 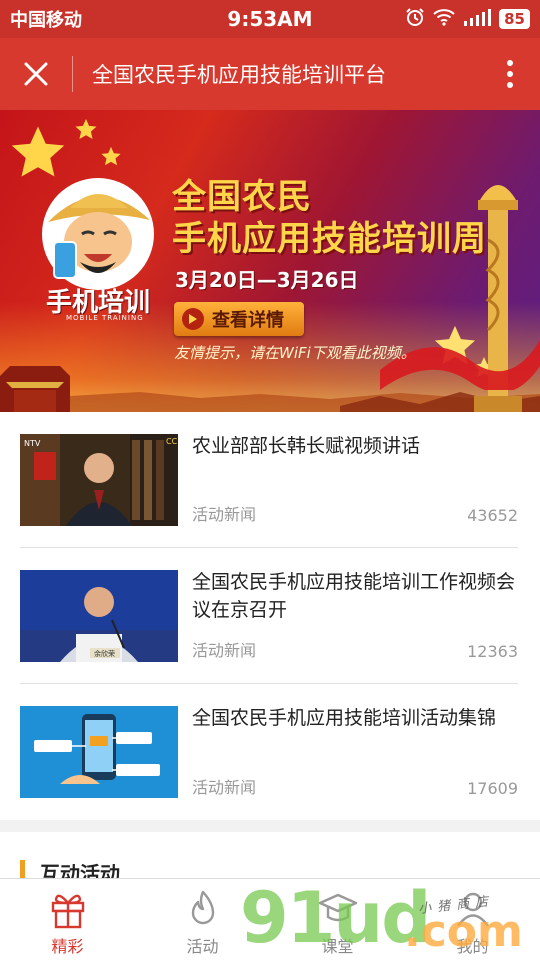 I want to click on tab-activities: 活动, so click(x=202, y=919).